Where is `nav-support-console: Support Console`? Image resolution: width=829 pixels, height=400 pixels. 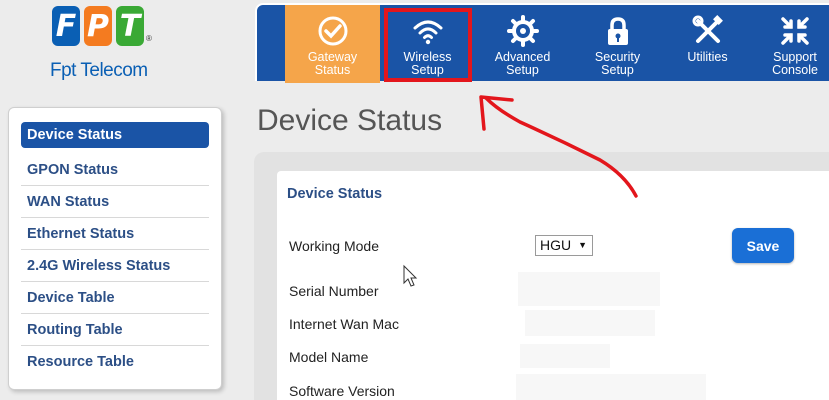 nav-support-console: Support Console is located at coordinates (792, 44).